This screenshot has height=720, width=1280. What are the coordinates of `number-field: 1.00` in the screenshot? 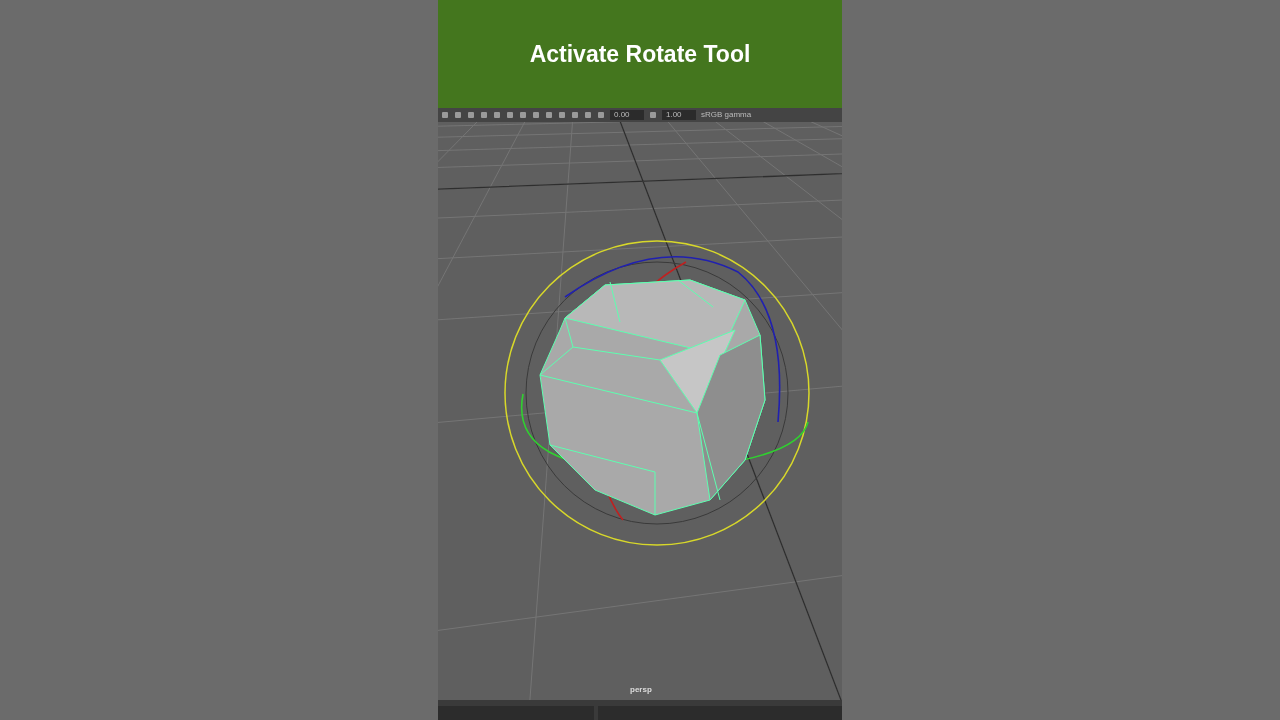 It's located at (679, 115).